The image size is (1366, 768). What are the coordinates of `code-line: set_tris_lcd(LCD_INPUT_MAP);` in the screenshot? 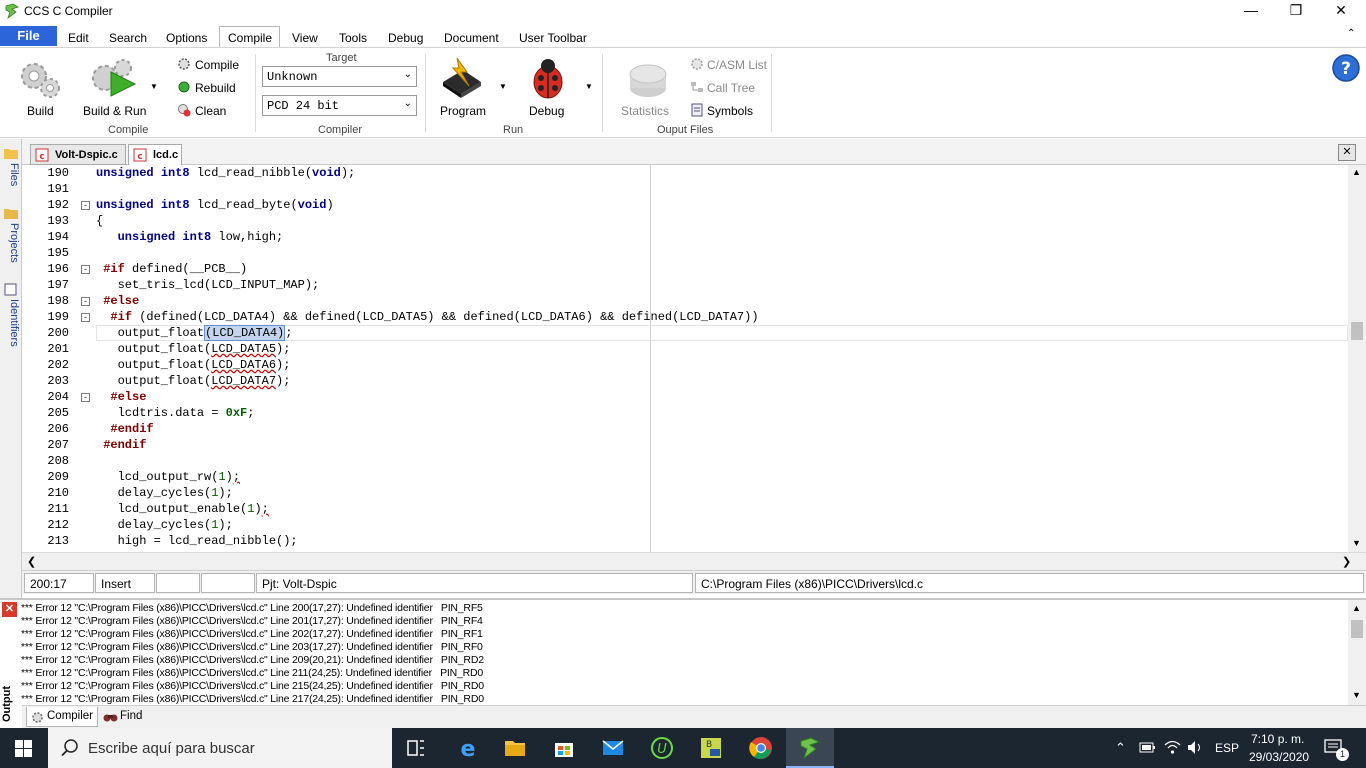 It's located at (208, 285).